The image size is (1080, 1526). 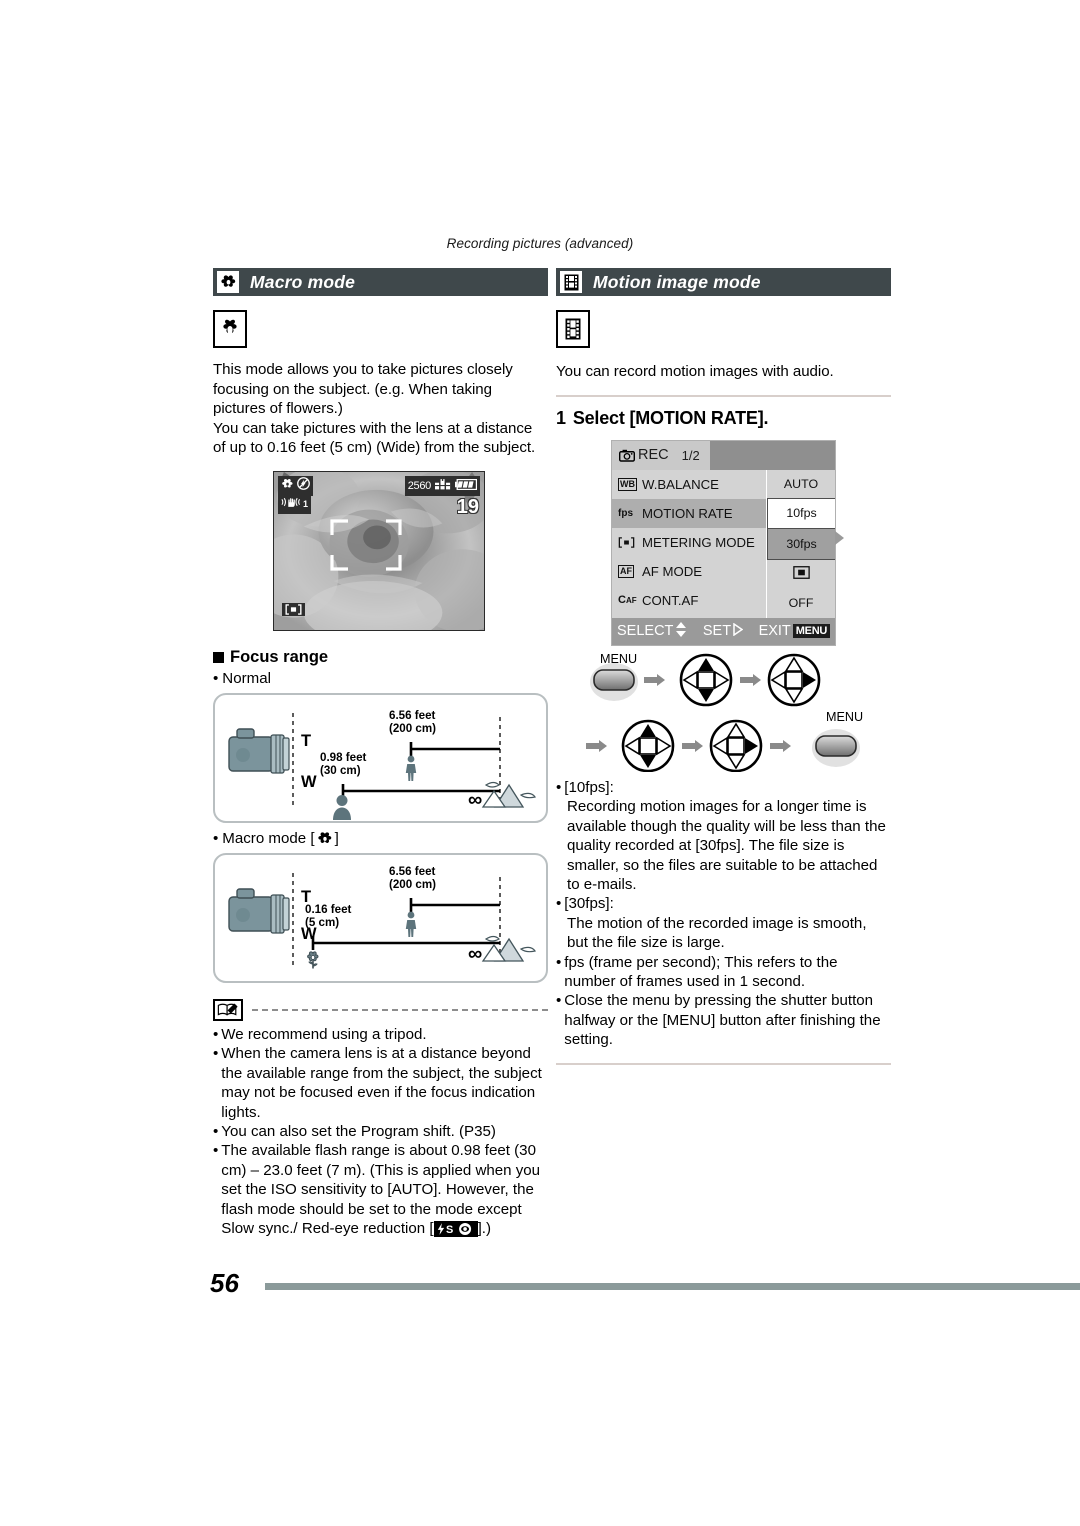 What do you see at coordinates (723, 395) in the screenshot?
I see `section-rule` at bounding box center [723, 395].